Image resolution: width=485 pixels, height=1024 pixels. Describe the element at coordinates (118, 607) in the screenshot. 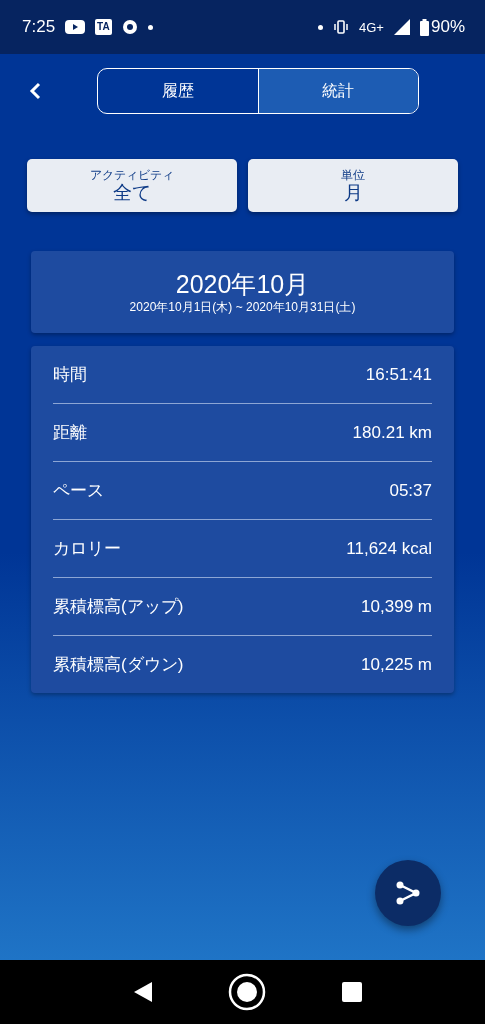

I see `stat-label: 累積標高(アップ)` at that location.